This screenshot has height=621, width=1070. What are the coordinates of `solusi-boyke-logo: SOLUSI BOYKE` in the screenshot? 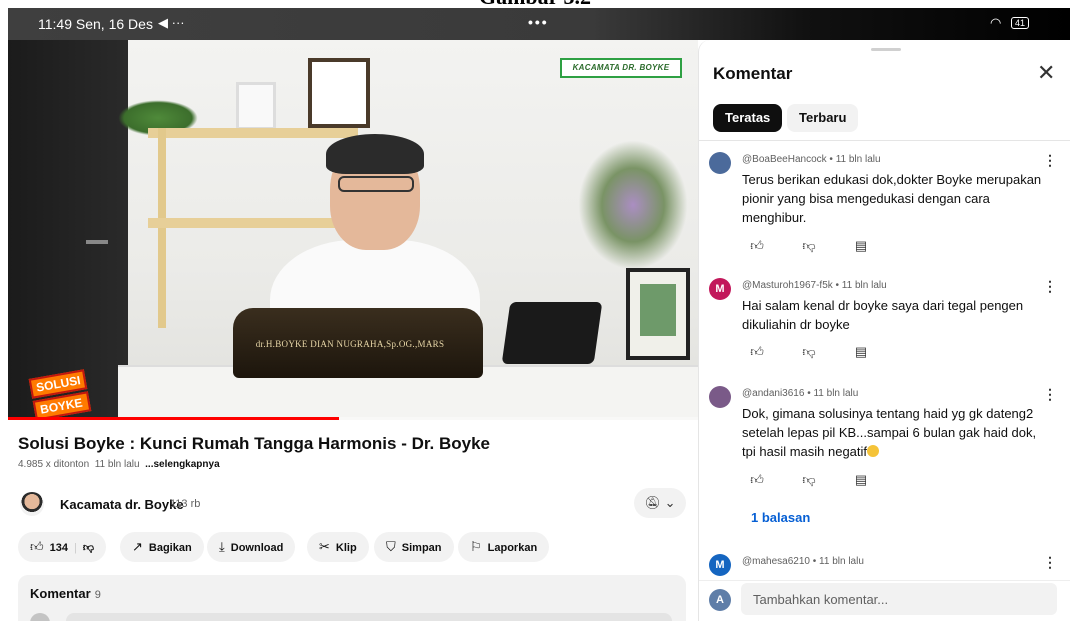 It's located at (64, 394).